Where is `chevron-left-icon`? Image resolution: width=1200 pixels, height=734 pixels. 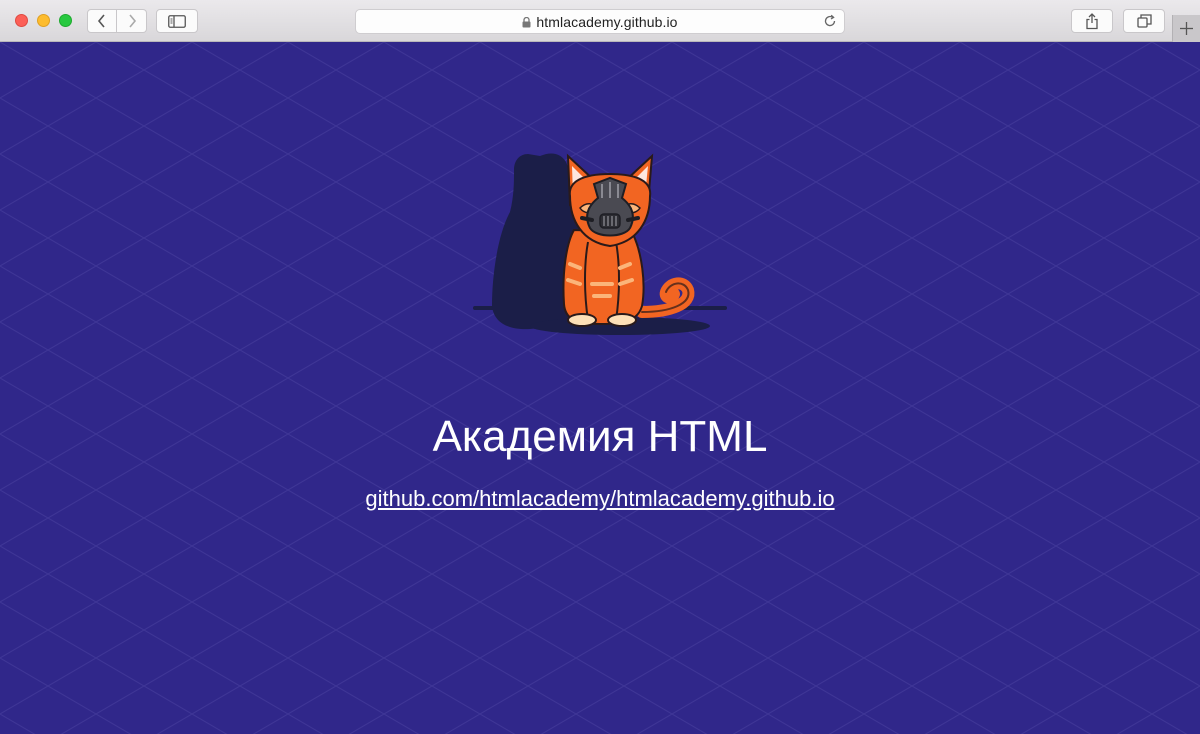 chevron-left-icon is located at coordinates (101, 21).